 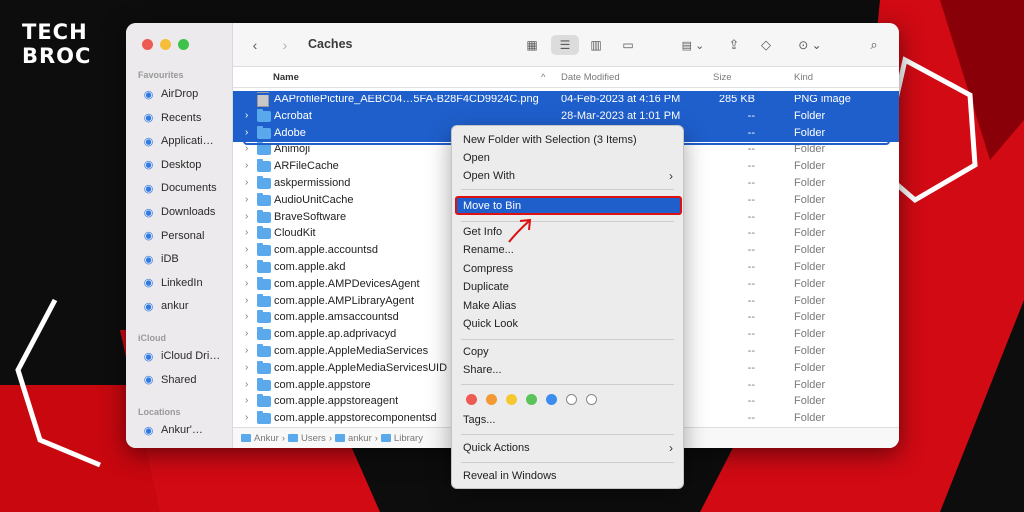 I want to click on file-name: askpermissiond, so click(x=312, y=183).